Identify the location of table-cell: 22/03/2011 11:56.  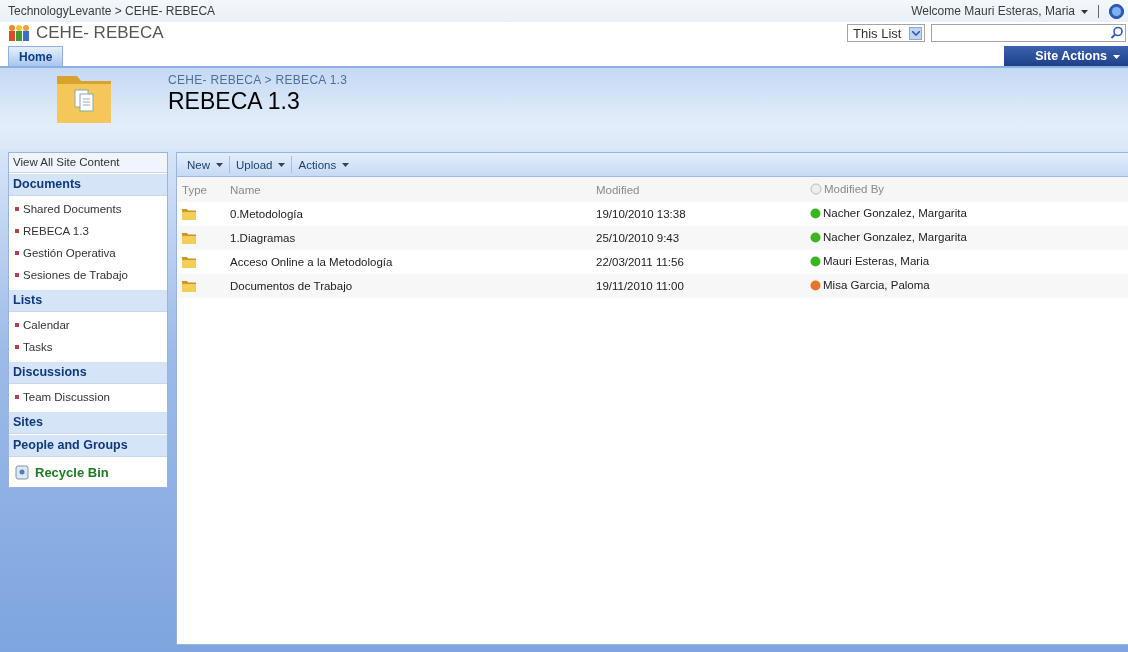
(640, 262).